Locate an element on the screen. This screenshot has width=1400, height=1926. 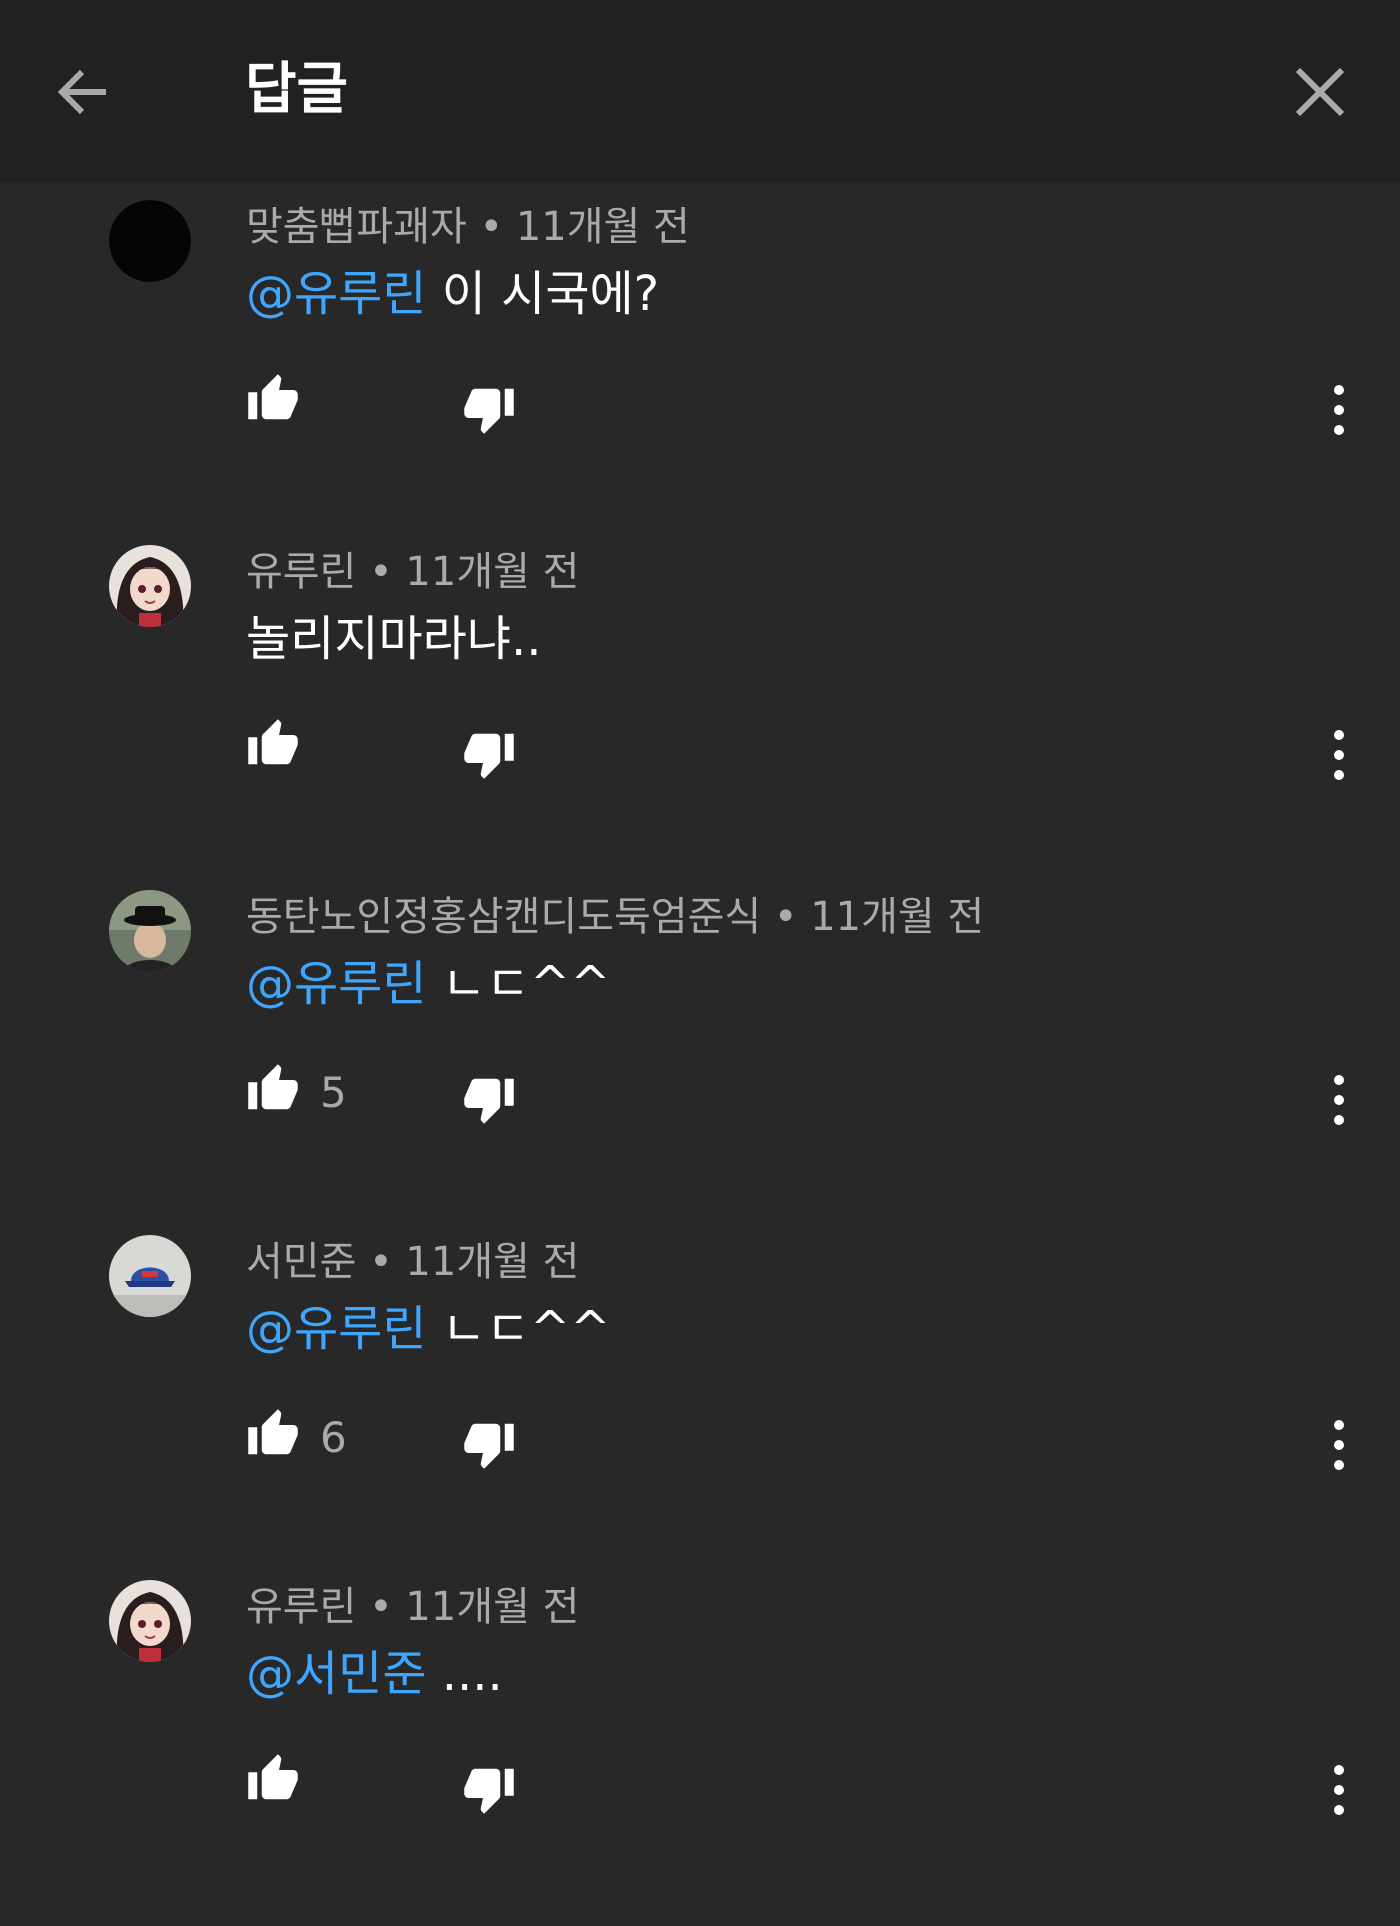
arrow-left-icon is located at coordinates (81, 92).